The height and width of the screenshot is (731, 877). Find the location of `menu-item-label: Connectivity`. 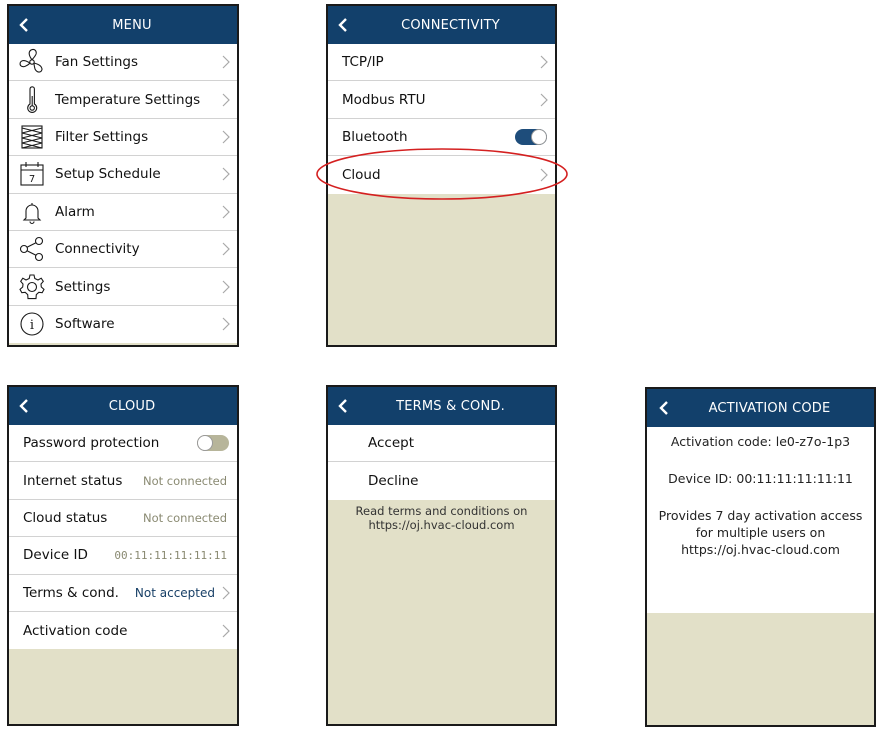

menu-item-label: Connectivity is located at coordinates (97, 249).